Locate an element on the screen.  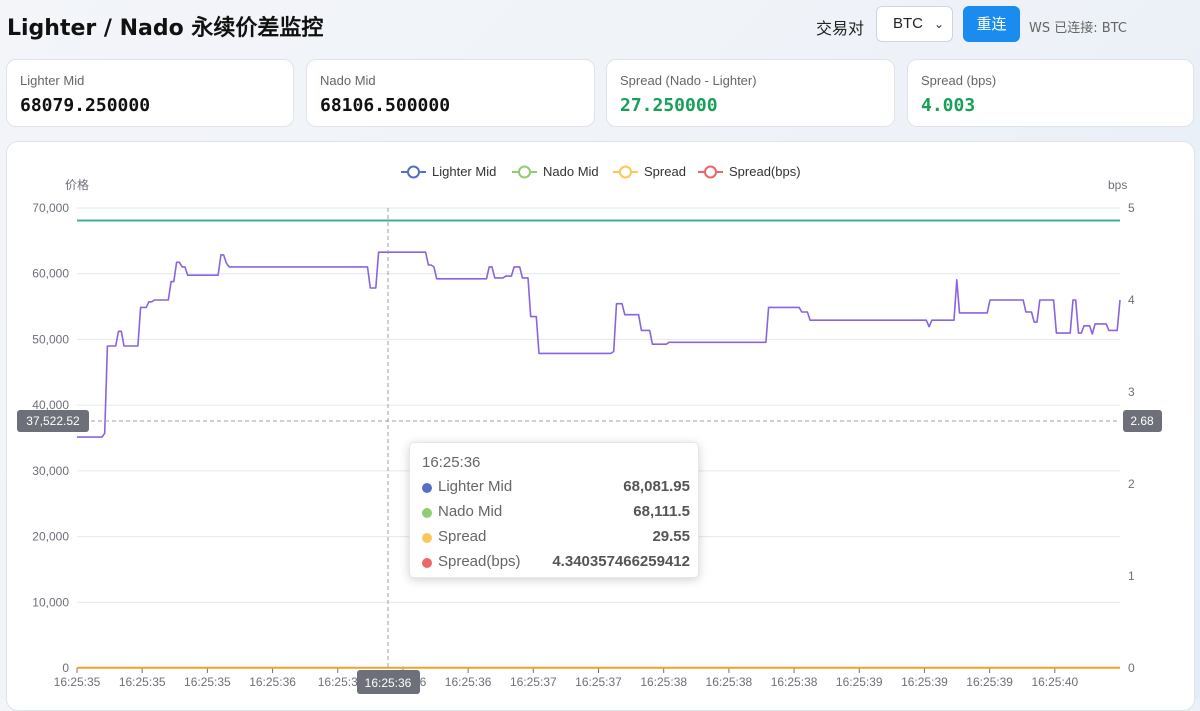
crosshair-x-label: 16:25:36 is located at coordinates (388, 683).